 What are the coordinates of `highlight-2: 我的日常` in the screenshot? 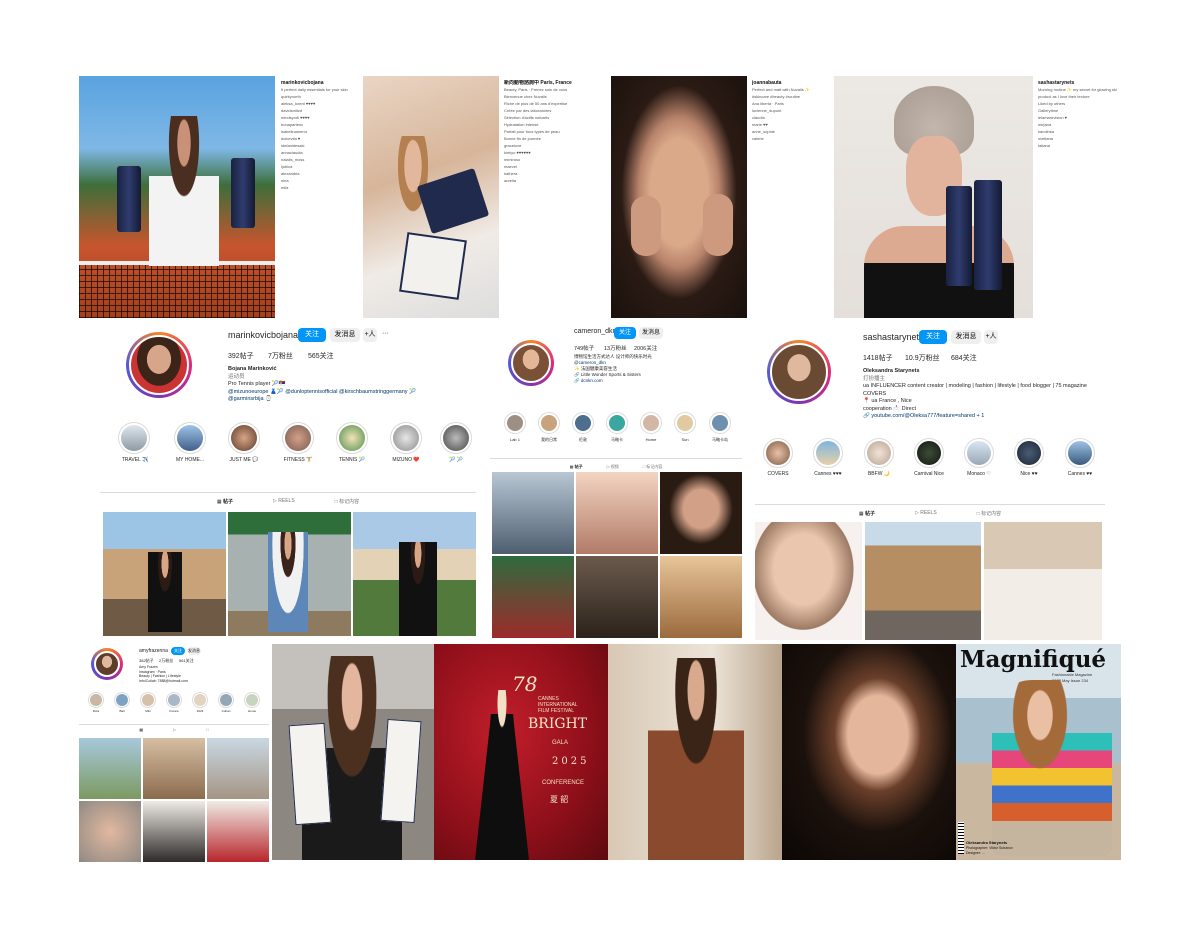 It's located at (549, 427).